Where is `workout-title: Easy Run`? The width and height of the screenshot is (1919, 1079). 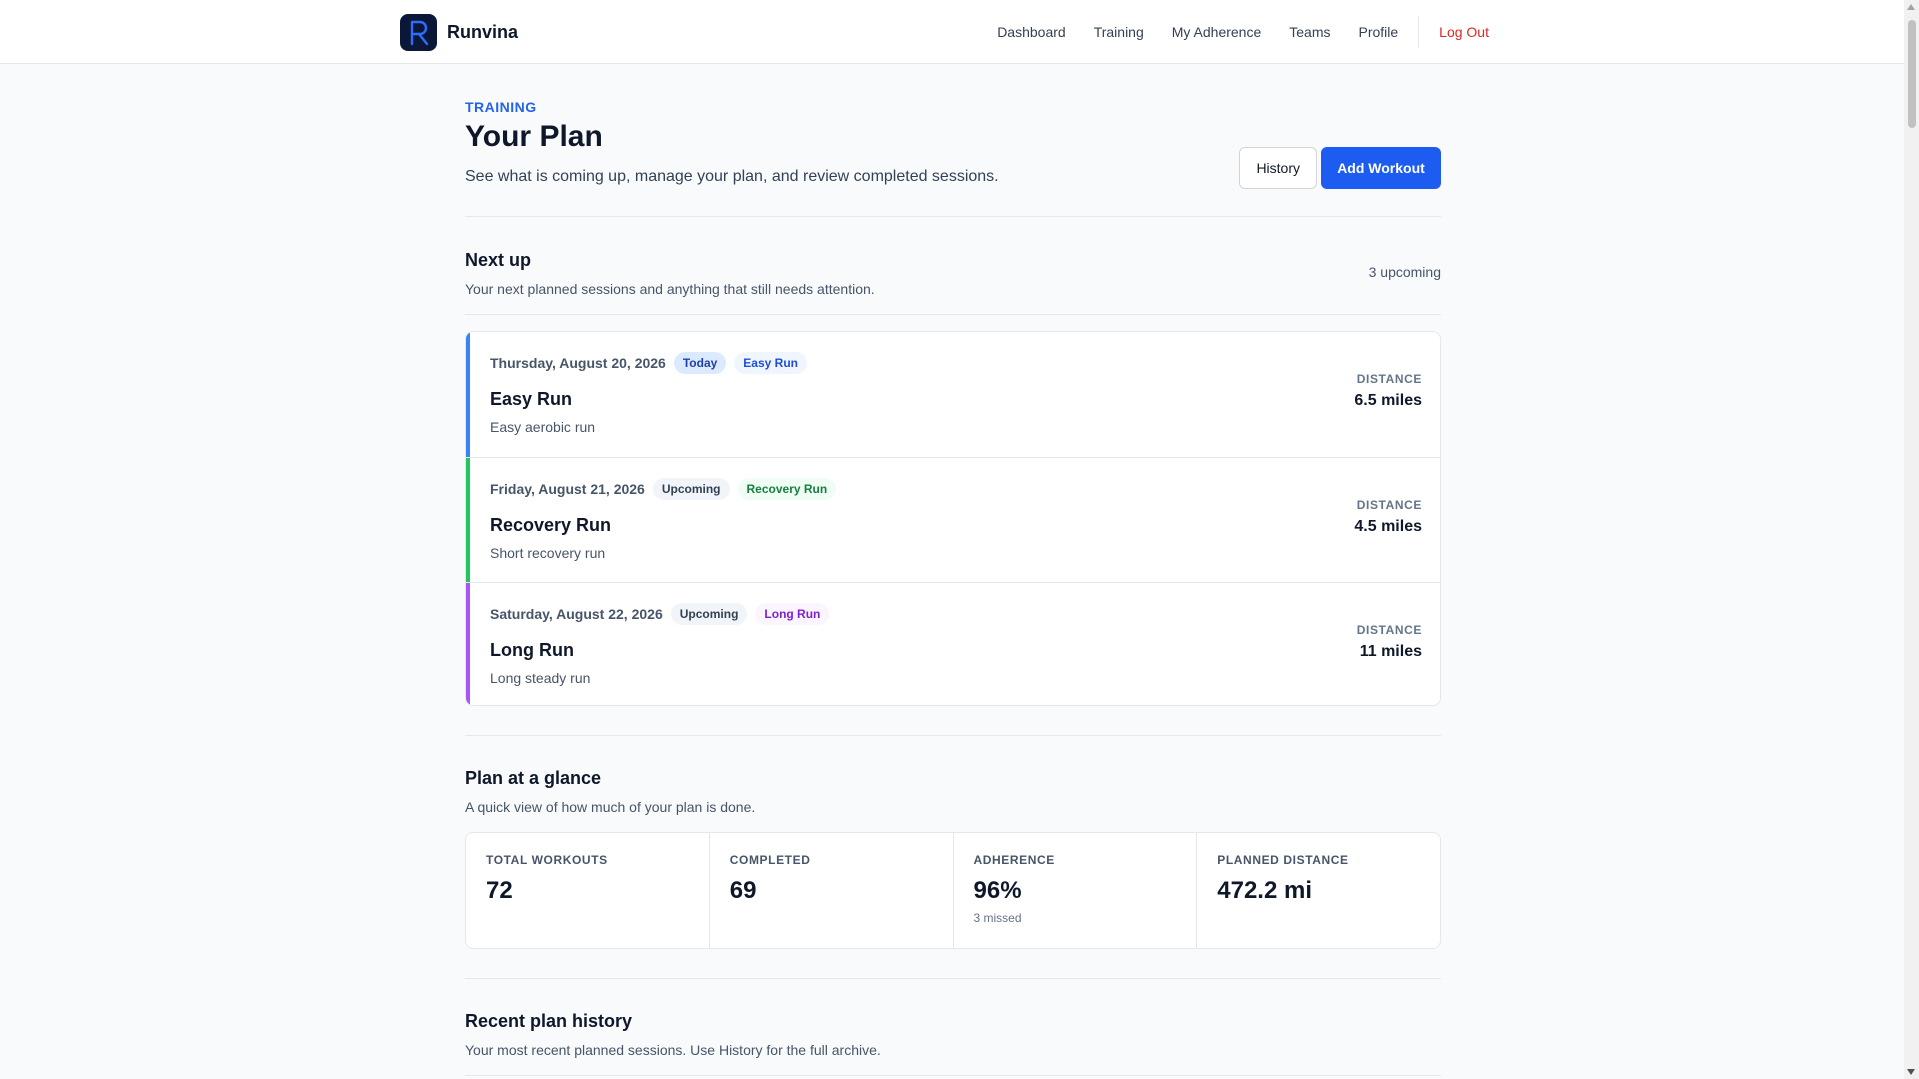 workout-title: Easy Run is located at coordinates (531, 399).